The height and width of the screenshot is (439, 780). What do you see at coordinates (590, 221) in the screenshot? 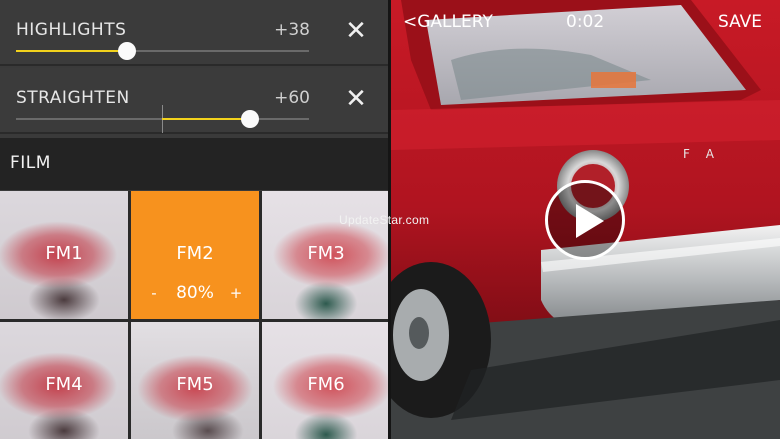
I see `play-icon` at bounding box center [590, 221].